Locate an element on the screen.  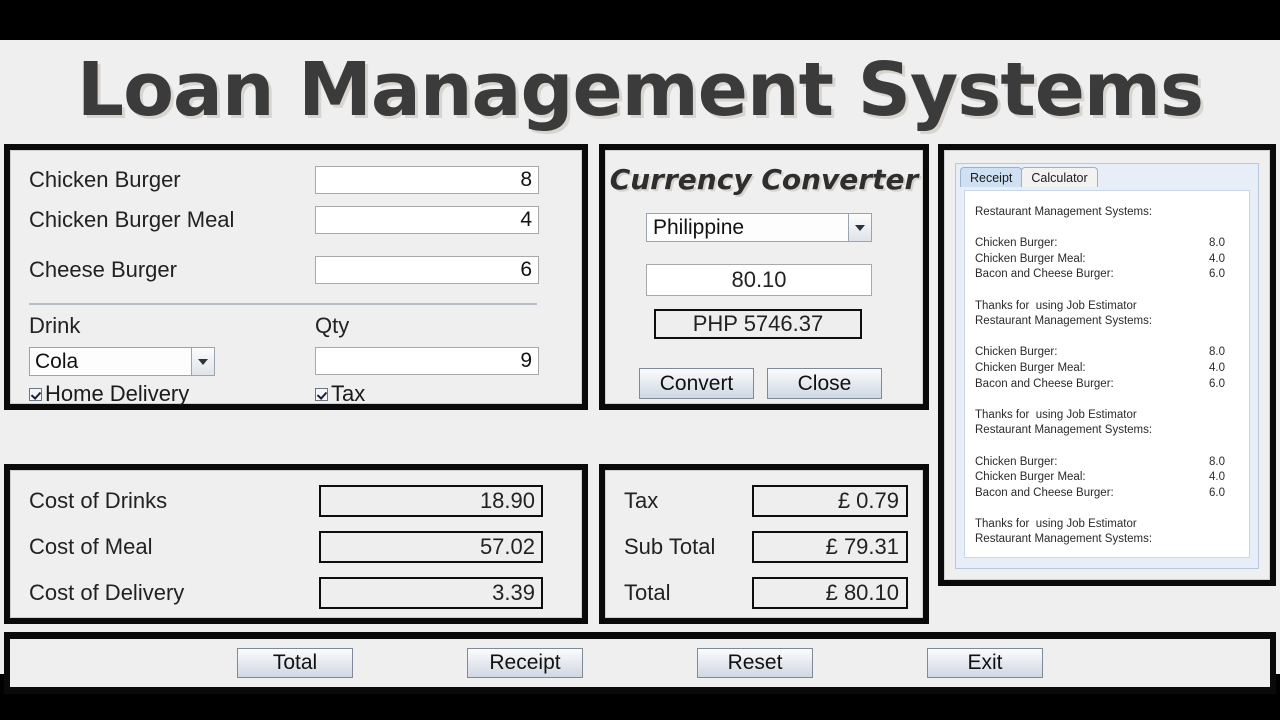
drink-select: Cola is located at coordinates (122, 361).